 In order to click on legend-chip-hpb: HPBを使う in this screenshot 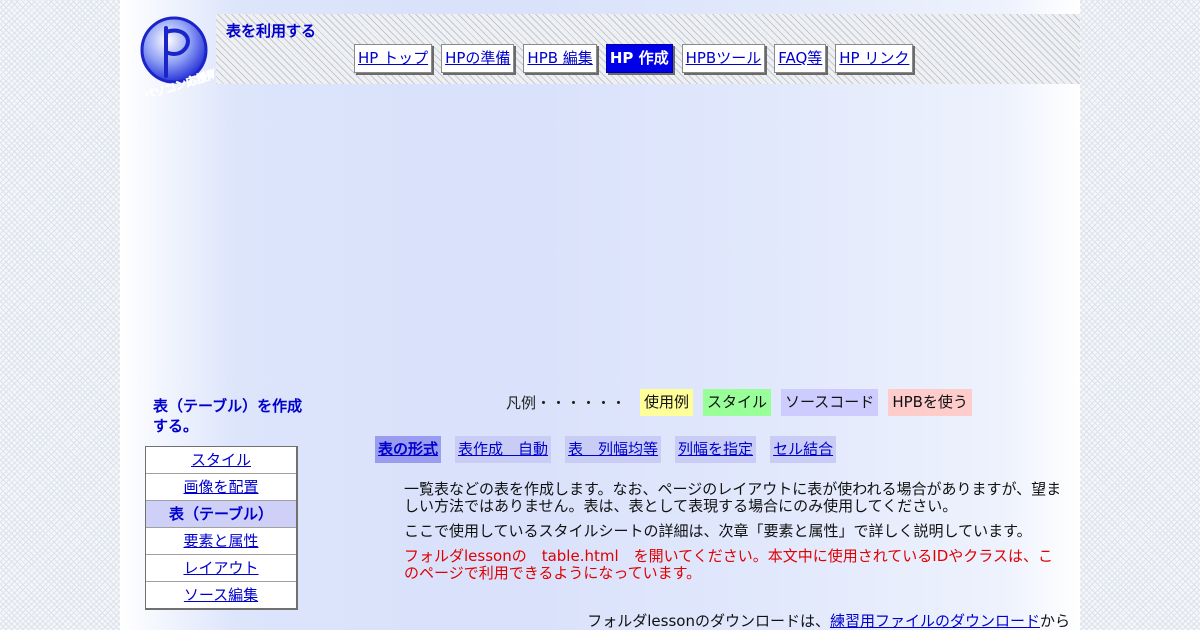, I will do `click(930, 402)`.